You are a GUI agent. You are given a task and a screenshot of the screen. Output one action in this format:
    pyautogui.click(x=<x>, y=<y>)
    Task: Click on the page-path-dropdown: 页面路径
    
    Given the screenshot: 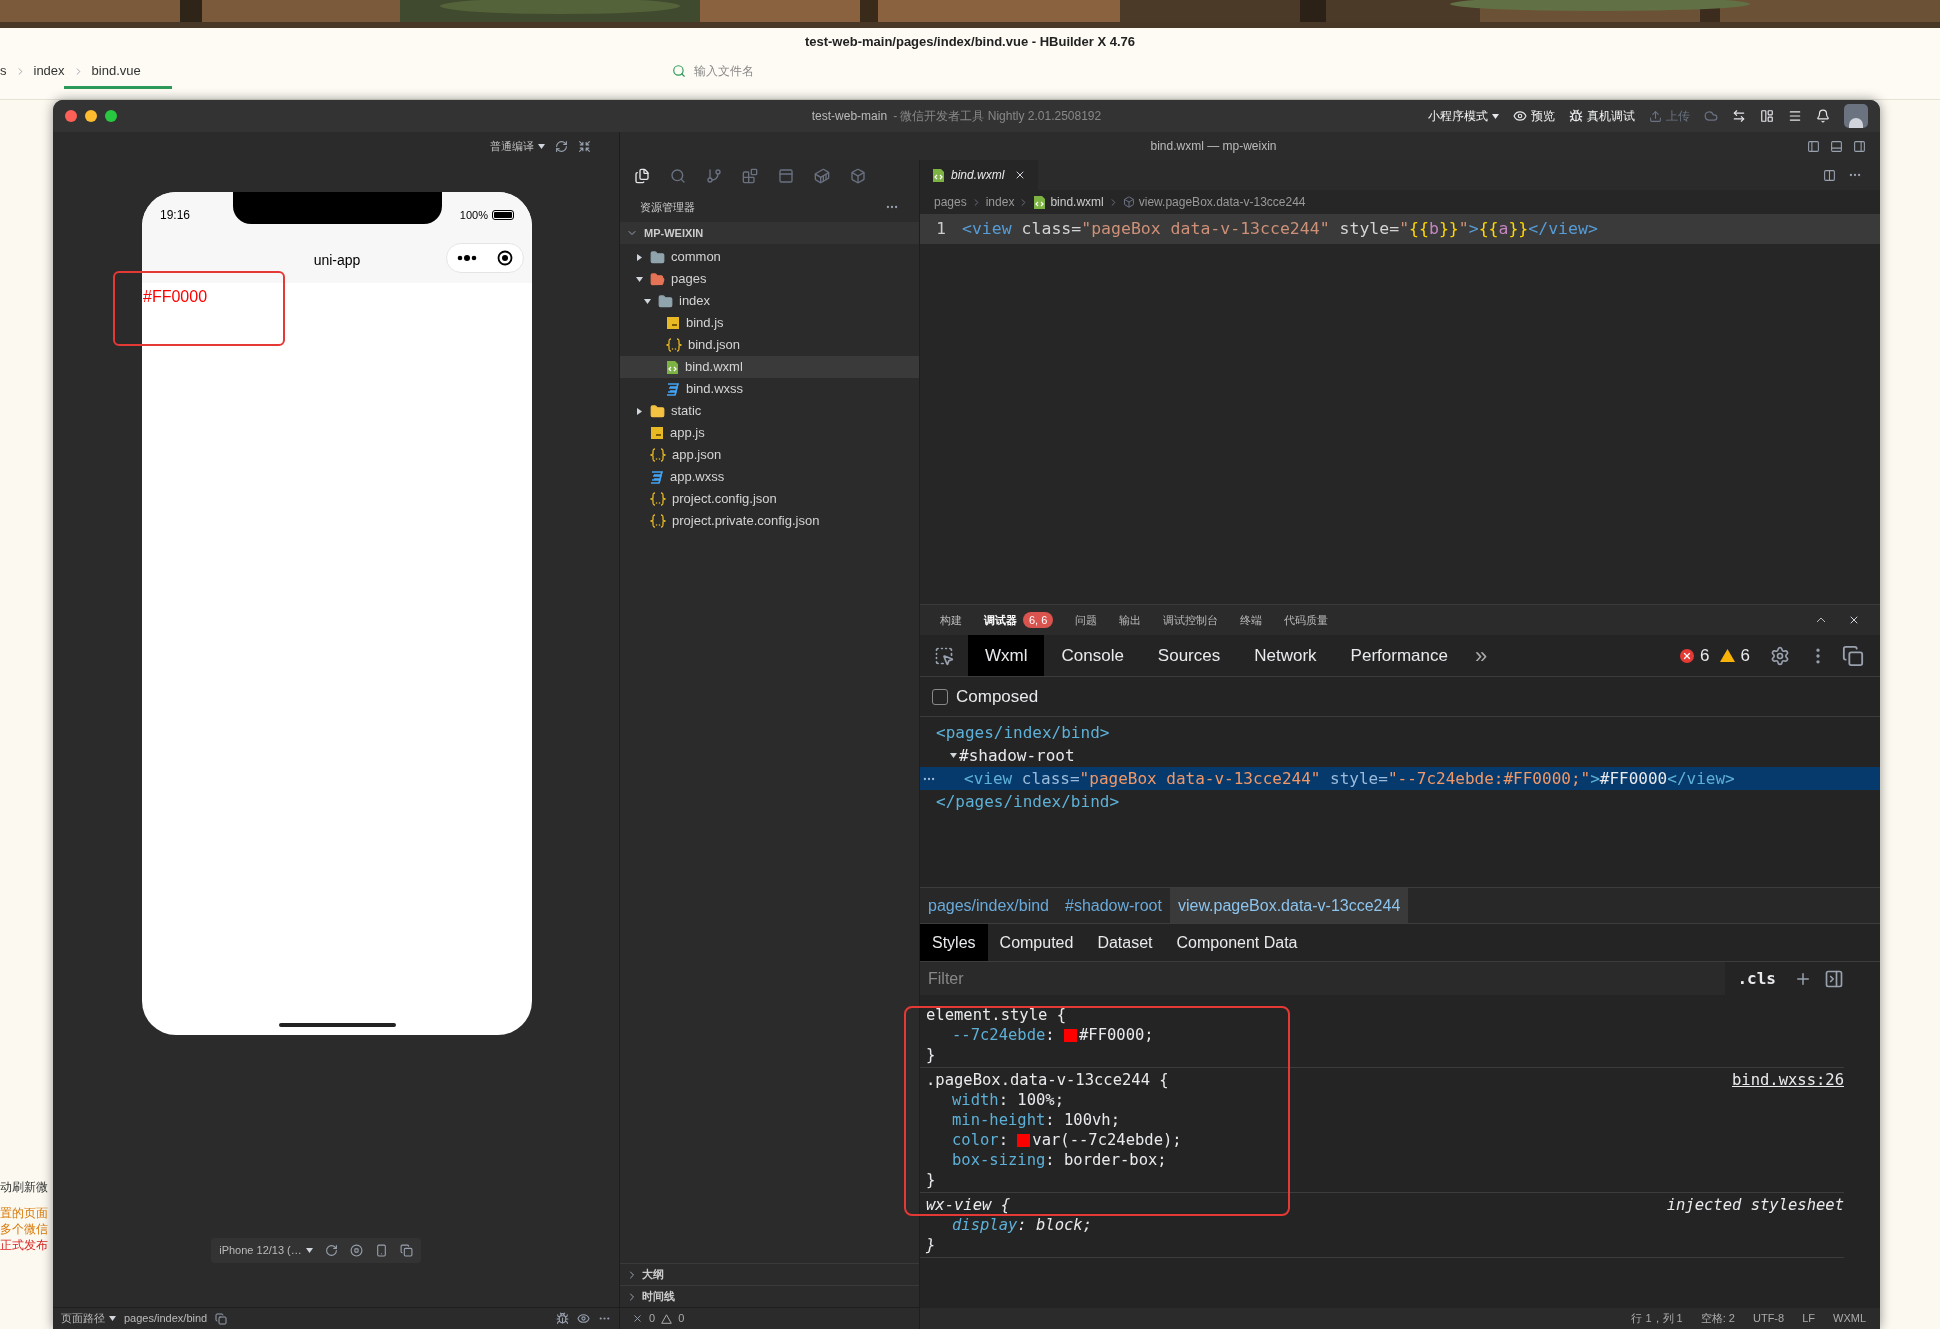 What is the action you would take?
    pyautogui.click(x=88, y=1318)
    